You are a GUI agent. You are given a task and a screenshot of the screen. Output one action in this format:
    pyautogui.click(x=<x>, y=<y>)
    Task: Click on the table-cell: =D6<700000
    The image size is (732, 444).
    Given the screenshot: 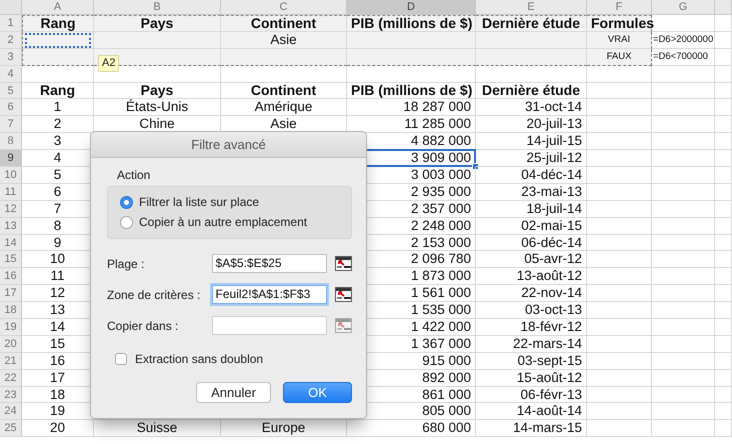 What is the action you would take?
    pyautogui.click(x=683, y=57)
    